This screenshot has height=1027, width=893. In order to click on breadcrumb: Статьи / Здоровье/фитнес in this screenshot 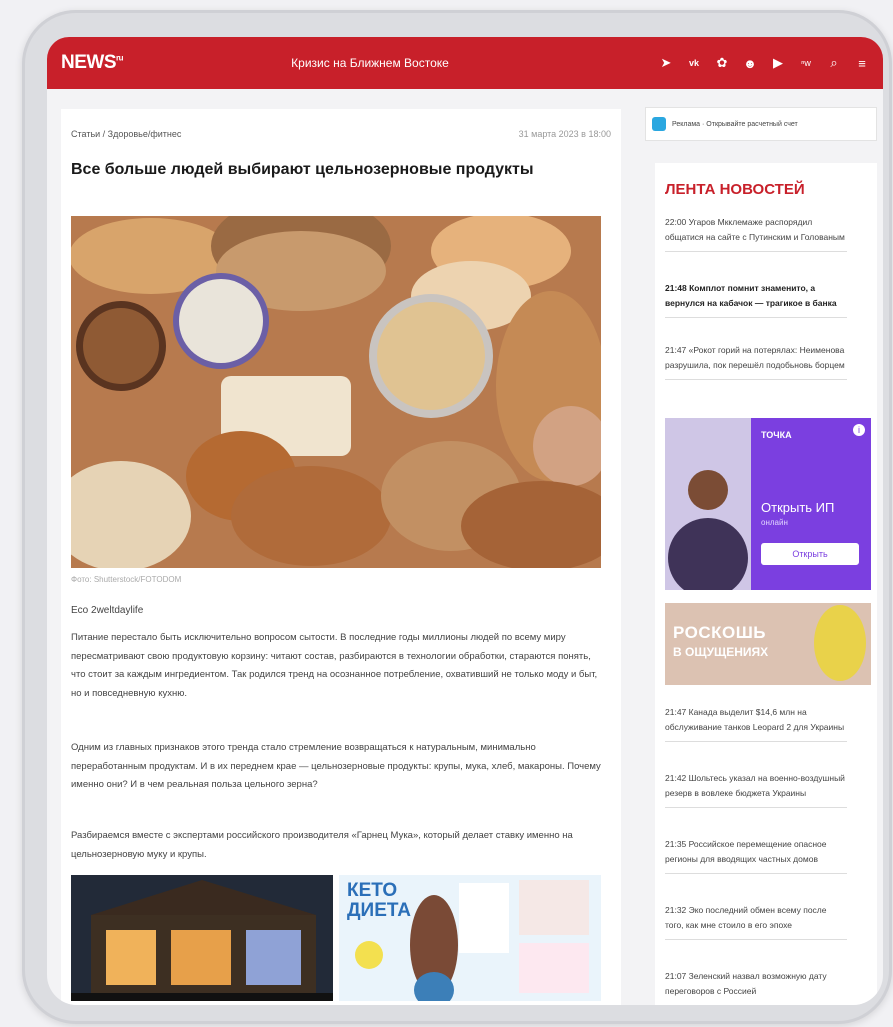, I will do `click(126, 134)`.